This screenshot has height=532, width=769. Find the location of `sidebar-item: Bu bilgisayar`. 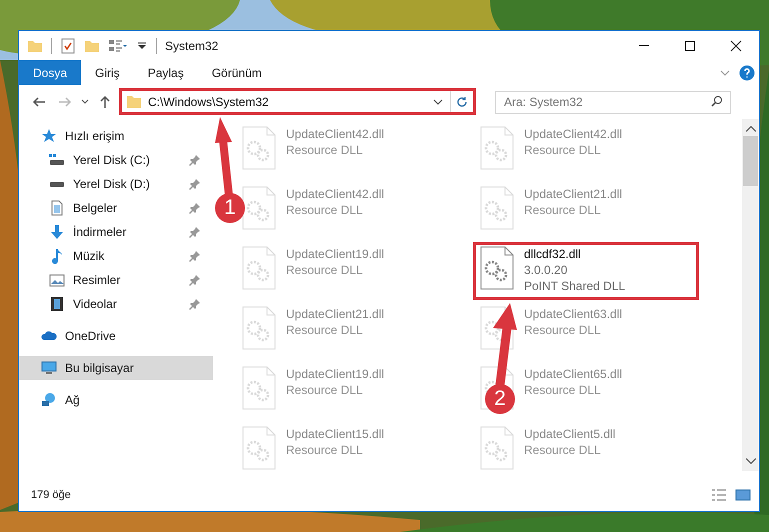

sidebar-item: Bu bilgisayar is located at coordinates (116, 368).